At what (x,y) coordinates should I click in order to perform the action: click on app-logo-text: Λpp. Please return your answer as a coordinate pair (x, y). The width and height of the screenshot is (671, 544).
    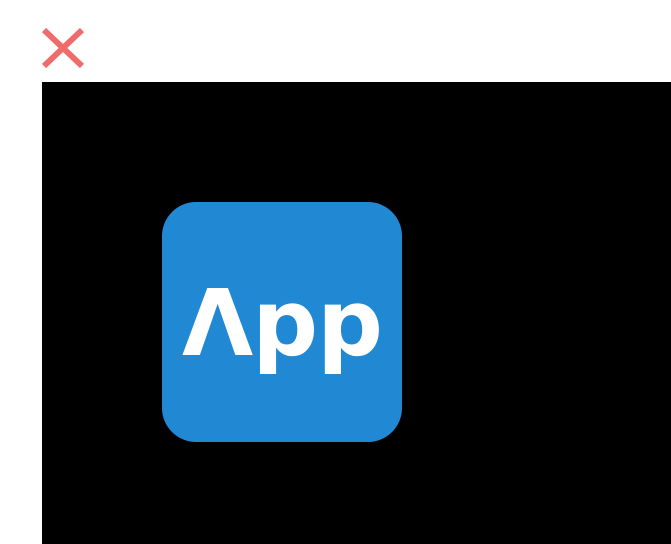
    Looking at the image, I should click on (282, 323).